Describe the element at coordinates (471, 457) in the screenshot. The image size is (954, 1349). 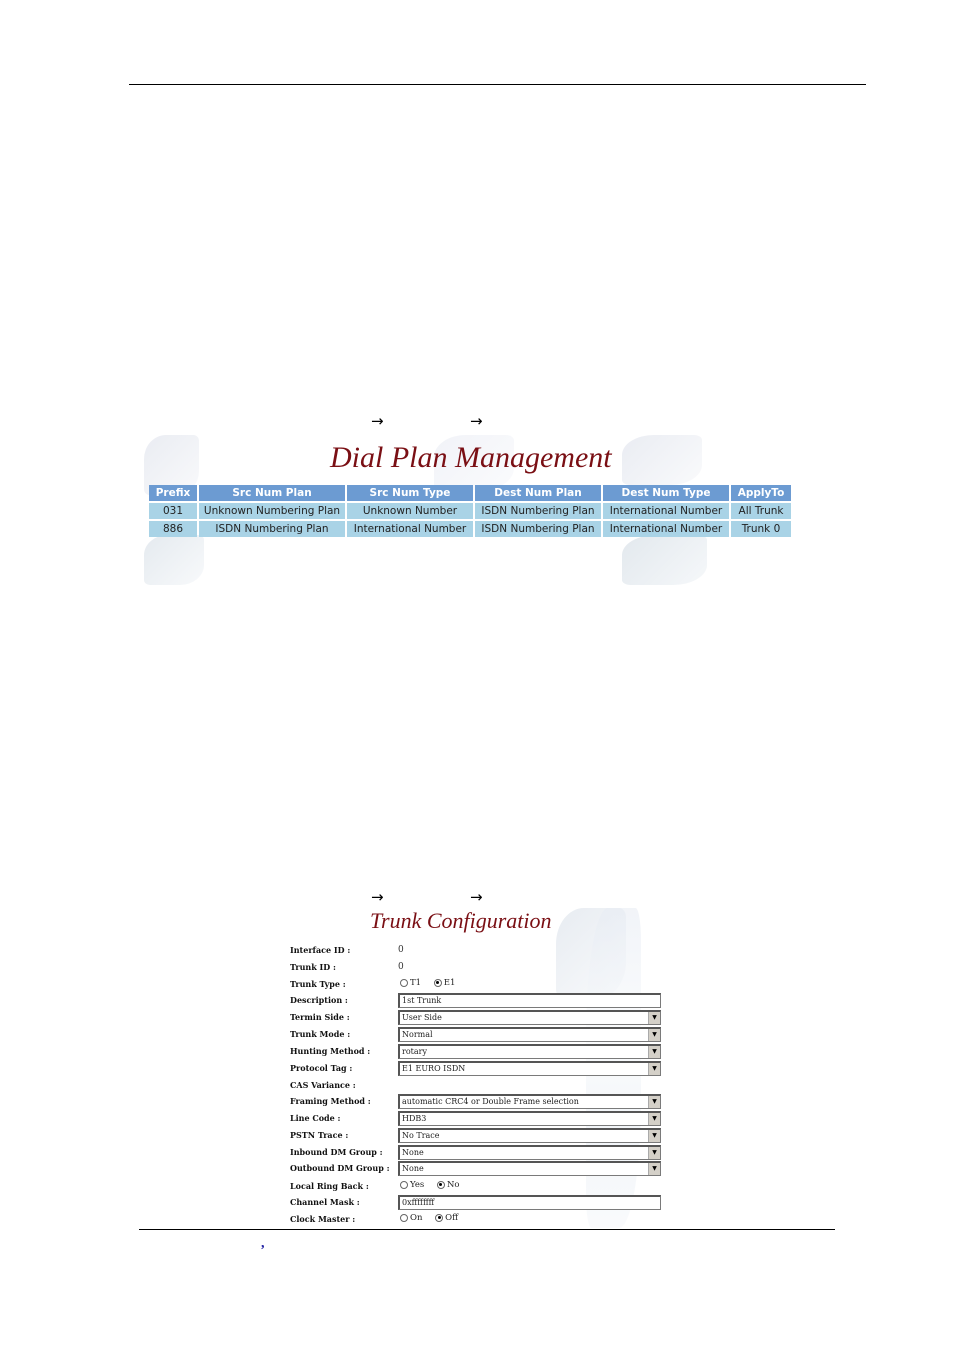
I see `dial-plan-title: Dial Plan Management` at that location.